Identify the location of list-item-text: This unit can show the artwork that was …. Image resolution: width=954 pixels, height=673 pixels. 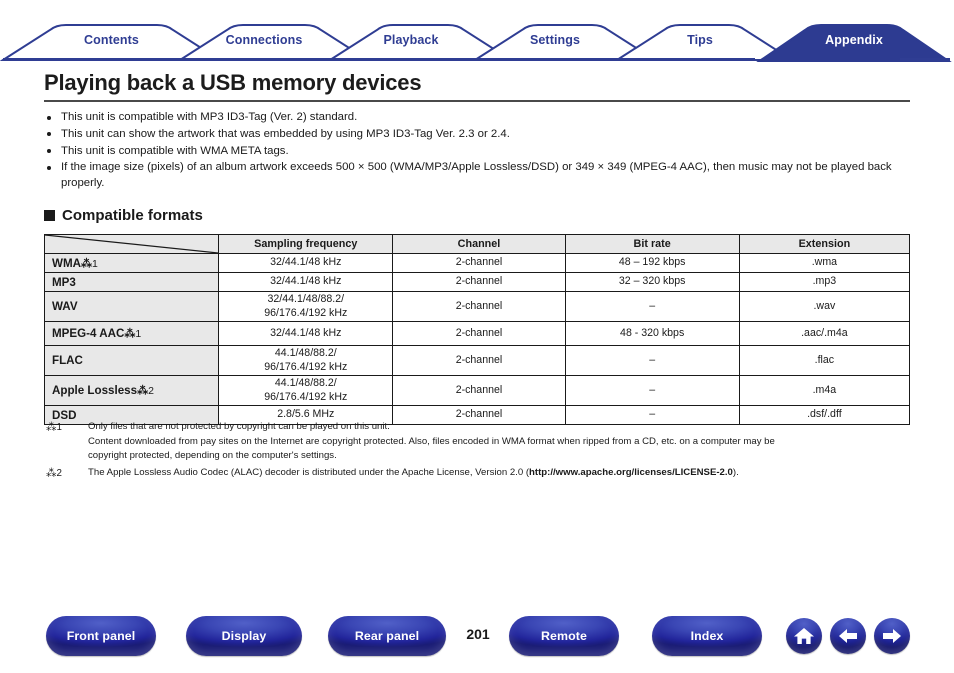
(285, 133).